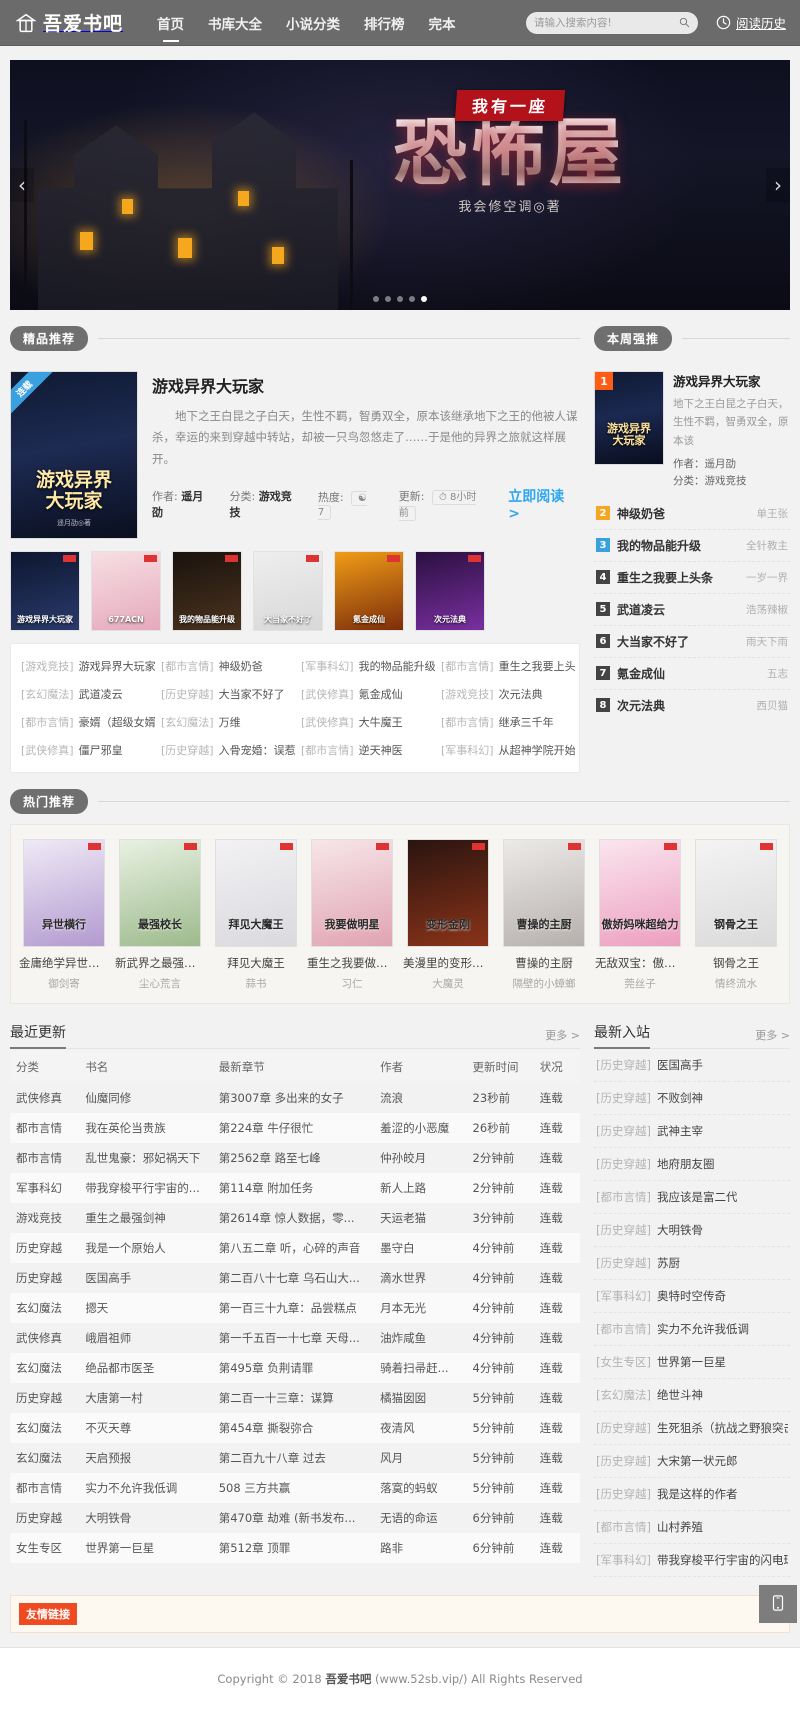  Describe the element at coordinates (125, 1128) in the screenshot. I see `td-bookname-link: 我在英伦当贵族` at that location.